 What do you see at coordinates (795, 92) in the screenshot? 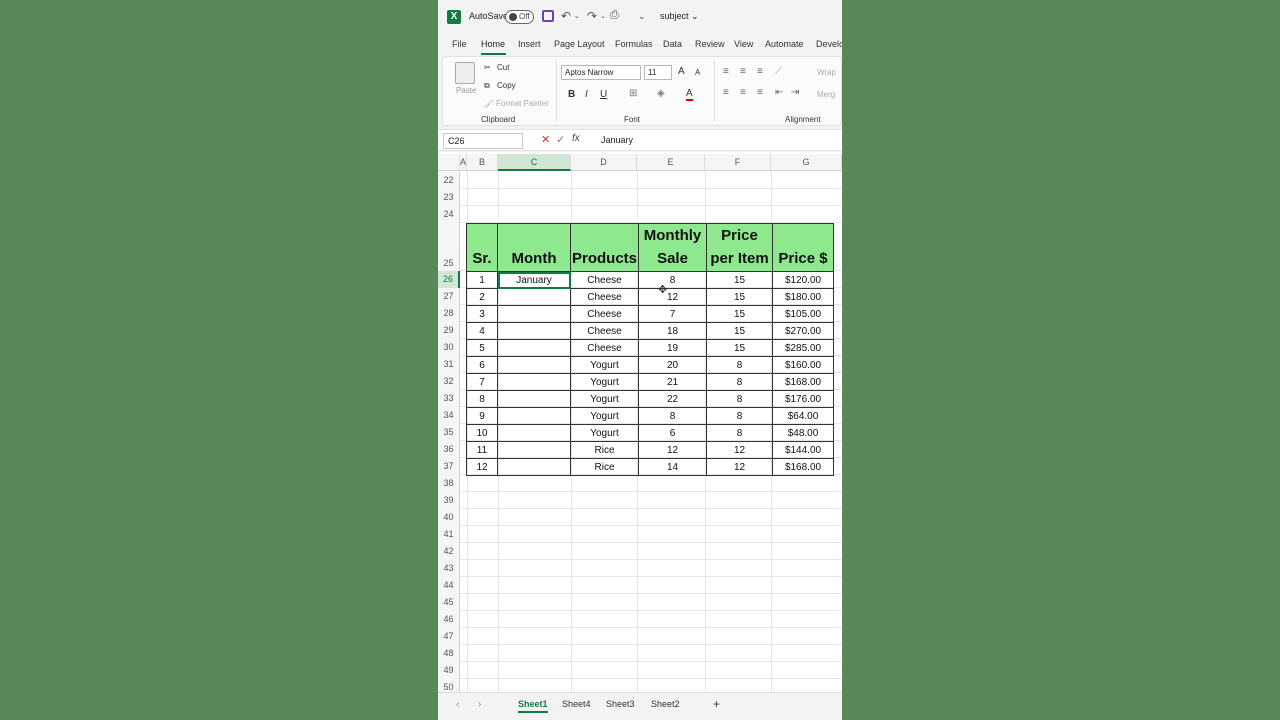
I see `increase-indent-icon: ⇥` at bounding box center [795, 92].